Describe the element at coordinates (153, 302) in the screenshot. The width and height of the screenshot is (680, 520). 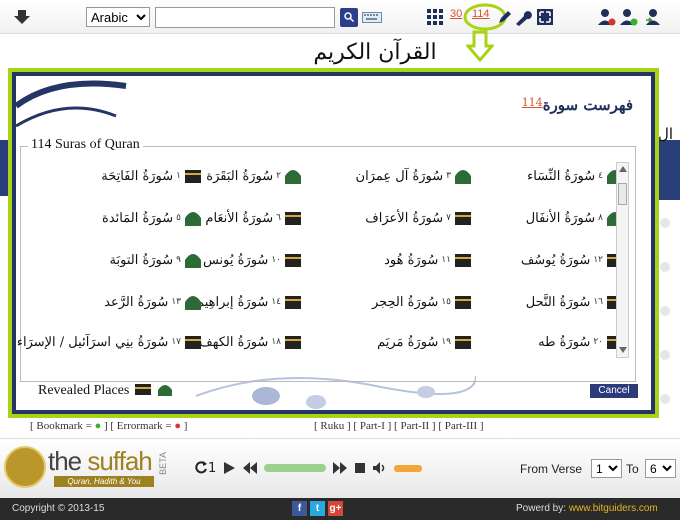
I see `sura-item: ١٣ سُورَةُ الرَّعد` at that location.